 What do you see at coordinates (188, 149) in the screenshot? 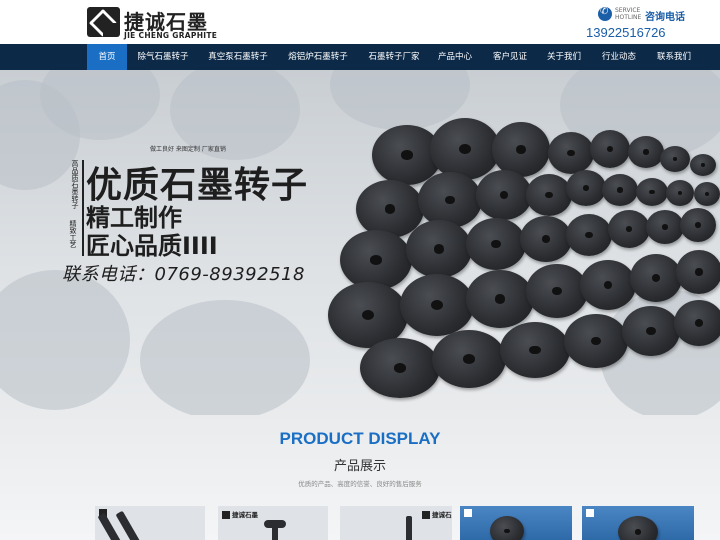
I see `banner-tagline: 做工良好 来图定制 厂家直销` at bounding box center [188, 149].